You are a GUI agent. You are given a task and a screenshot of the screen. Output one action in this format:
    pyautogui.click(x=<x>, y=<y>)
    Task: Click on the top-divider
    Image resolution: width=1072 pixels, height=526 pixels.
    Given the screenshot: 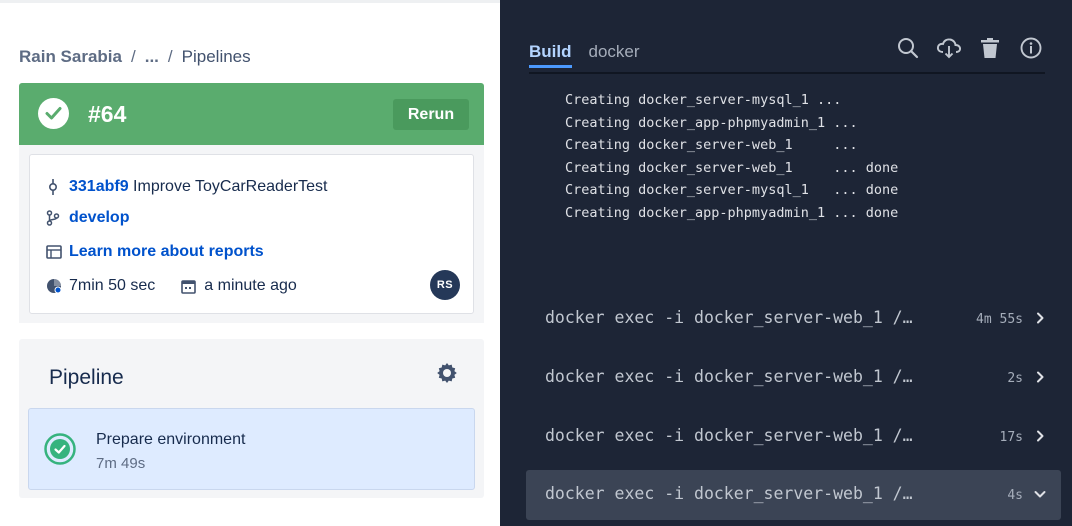 What is the action you would take?
    pyautogui.click(x=250, y=1)
    